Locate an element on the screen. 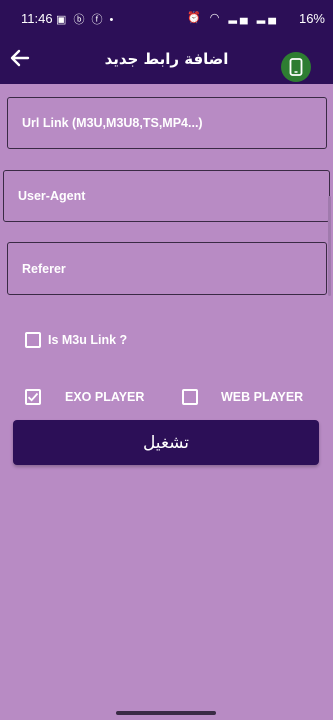  web-player-label: WEB PLAYER is located at coordinates (262, 397).